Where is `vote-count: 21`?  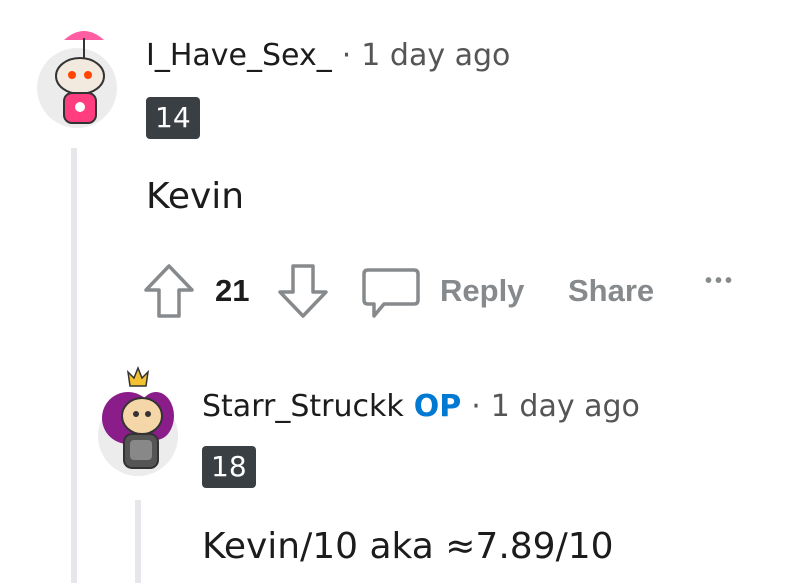 vote-count: 21 is located at coordinates (232, 290).